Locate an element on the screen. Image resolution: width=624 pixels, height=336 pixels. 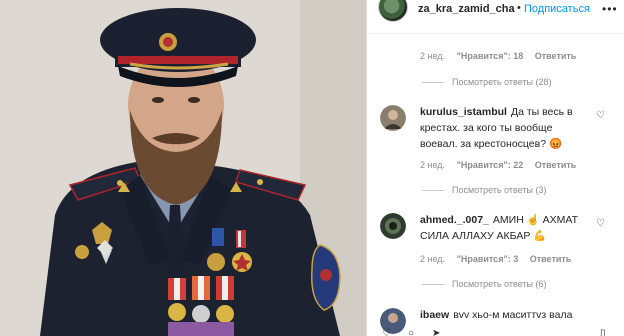
view-replies-label: Посмотреть ответы (28) is located at coordinates (502, 82).